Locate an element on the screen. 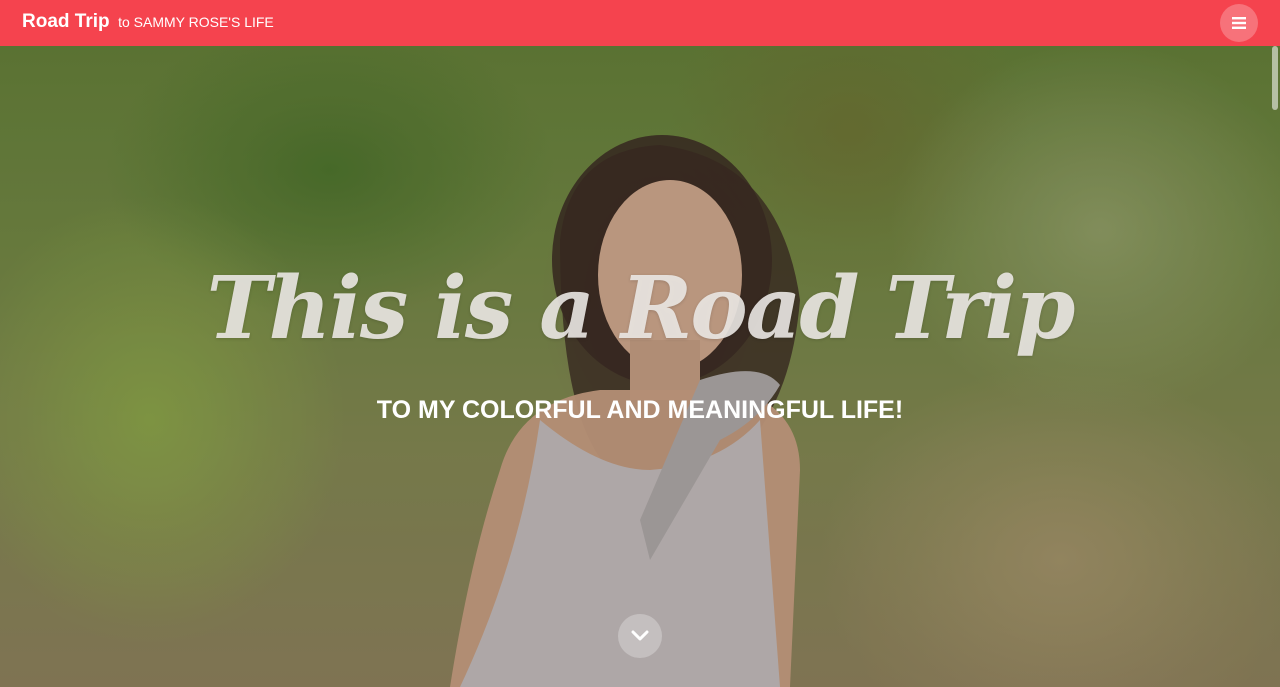 The height and width of the screenshot is (687, 1280). scroll-down-button is located at coordinates (640, 636).